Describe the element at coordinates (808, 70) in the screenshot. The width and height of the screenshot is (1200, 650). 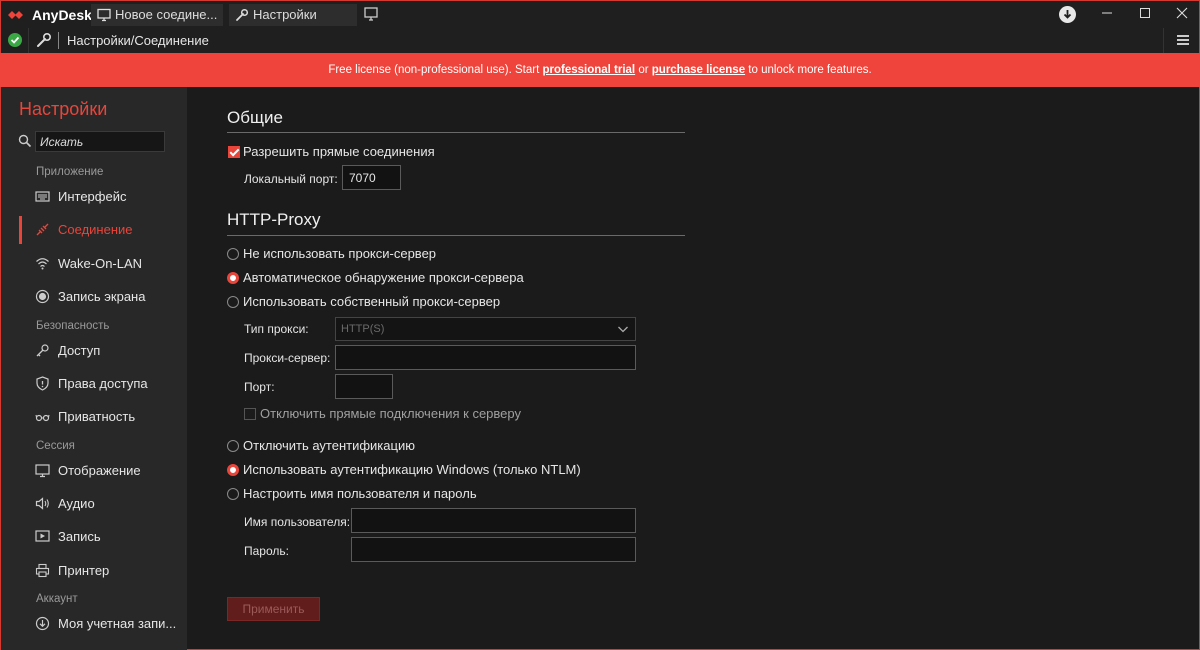
I see `banner-text: to unlock more features.` at that location.